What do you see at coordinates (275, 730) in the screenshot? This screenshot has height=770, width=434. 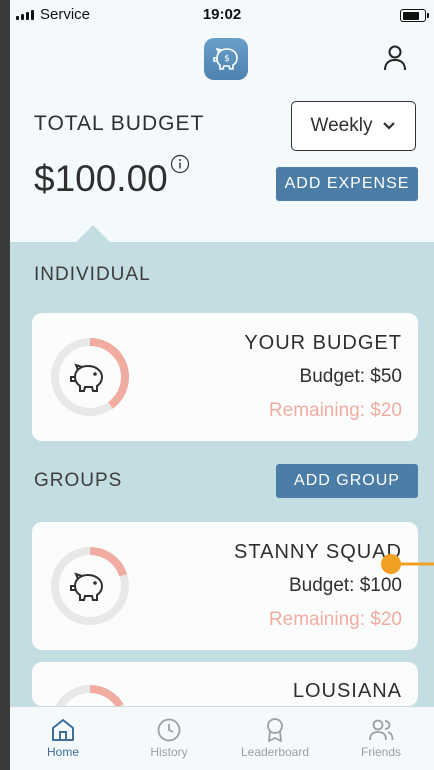 I see `award-icon` at bounding box center [275, 730].